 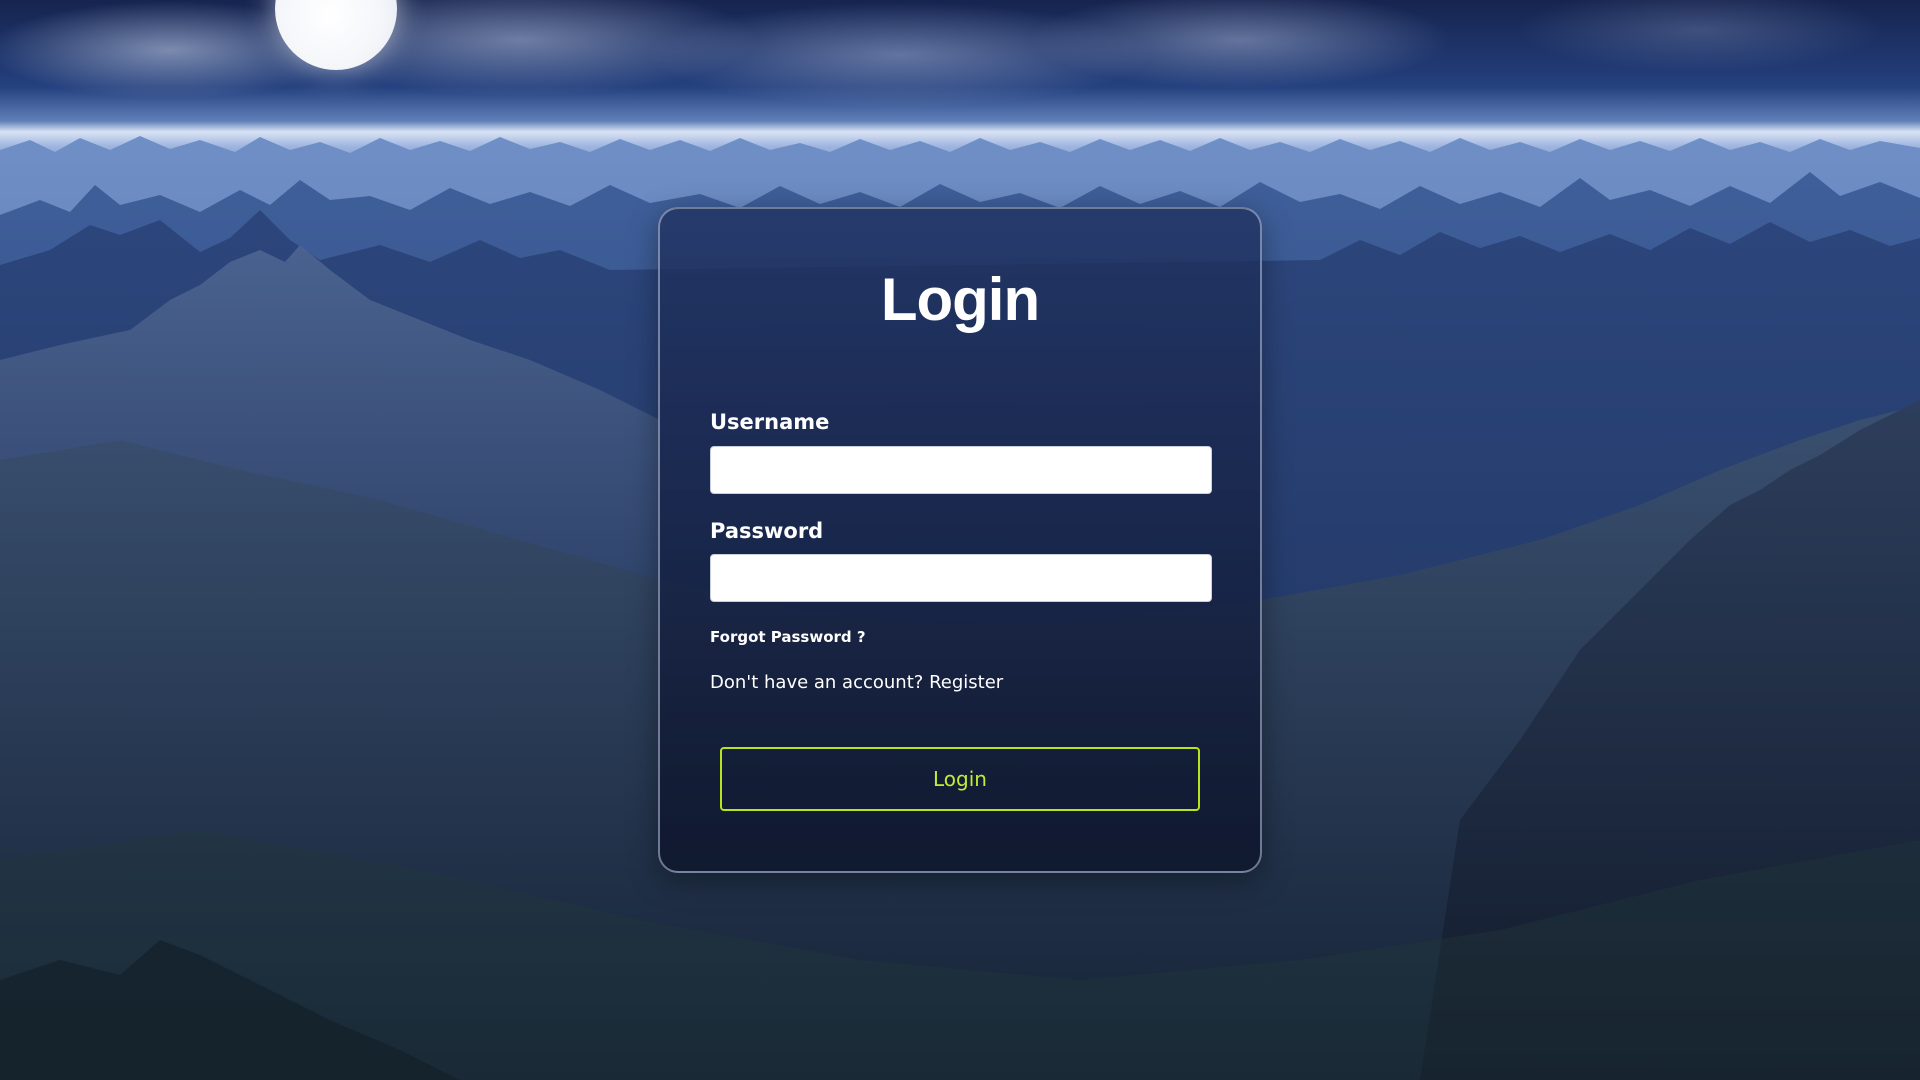 What do you see at coordinates (960, 299) in the screenshot?
I see `login-title: Login` at bounding box center [960, 299].